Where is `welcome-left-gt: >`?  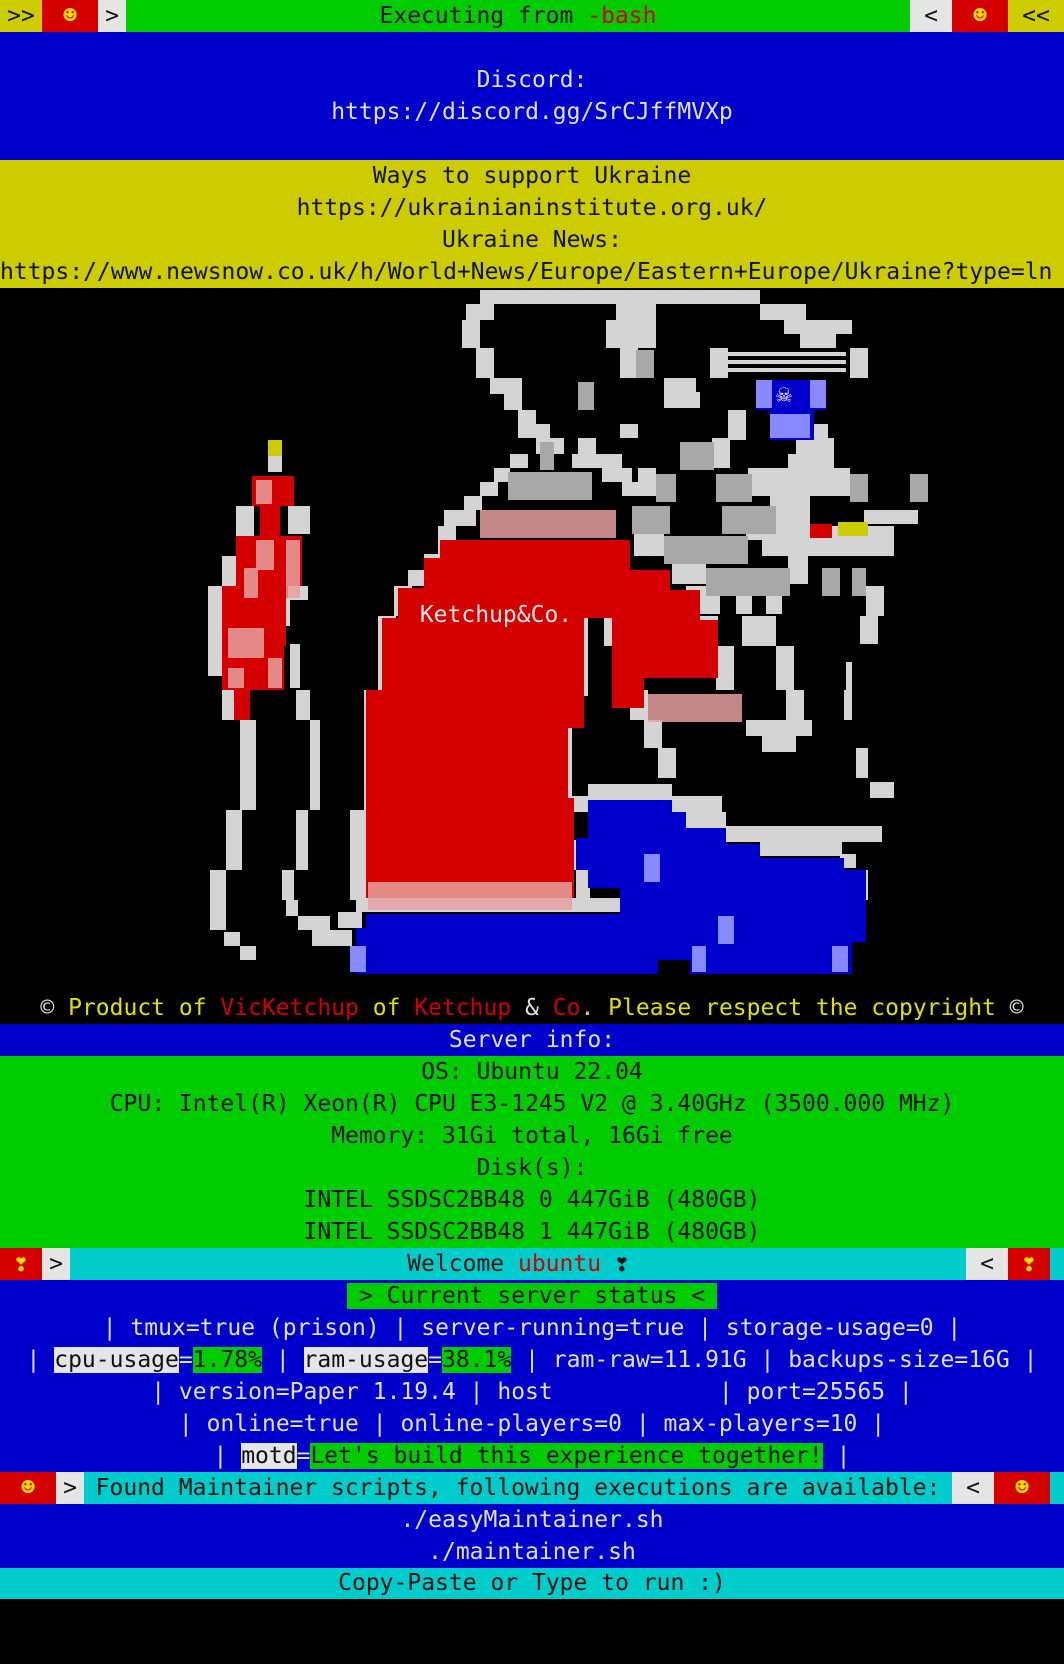 welcome-left-gt: > is located at coordinates (56, 1264).